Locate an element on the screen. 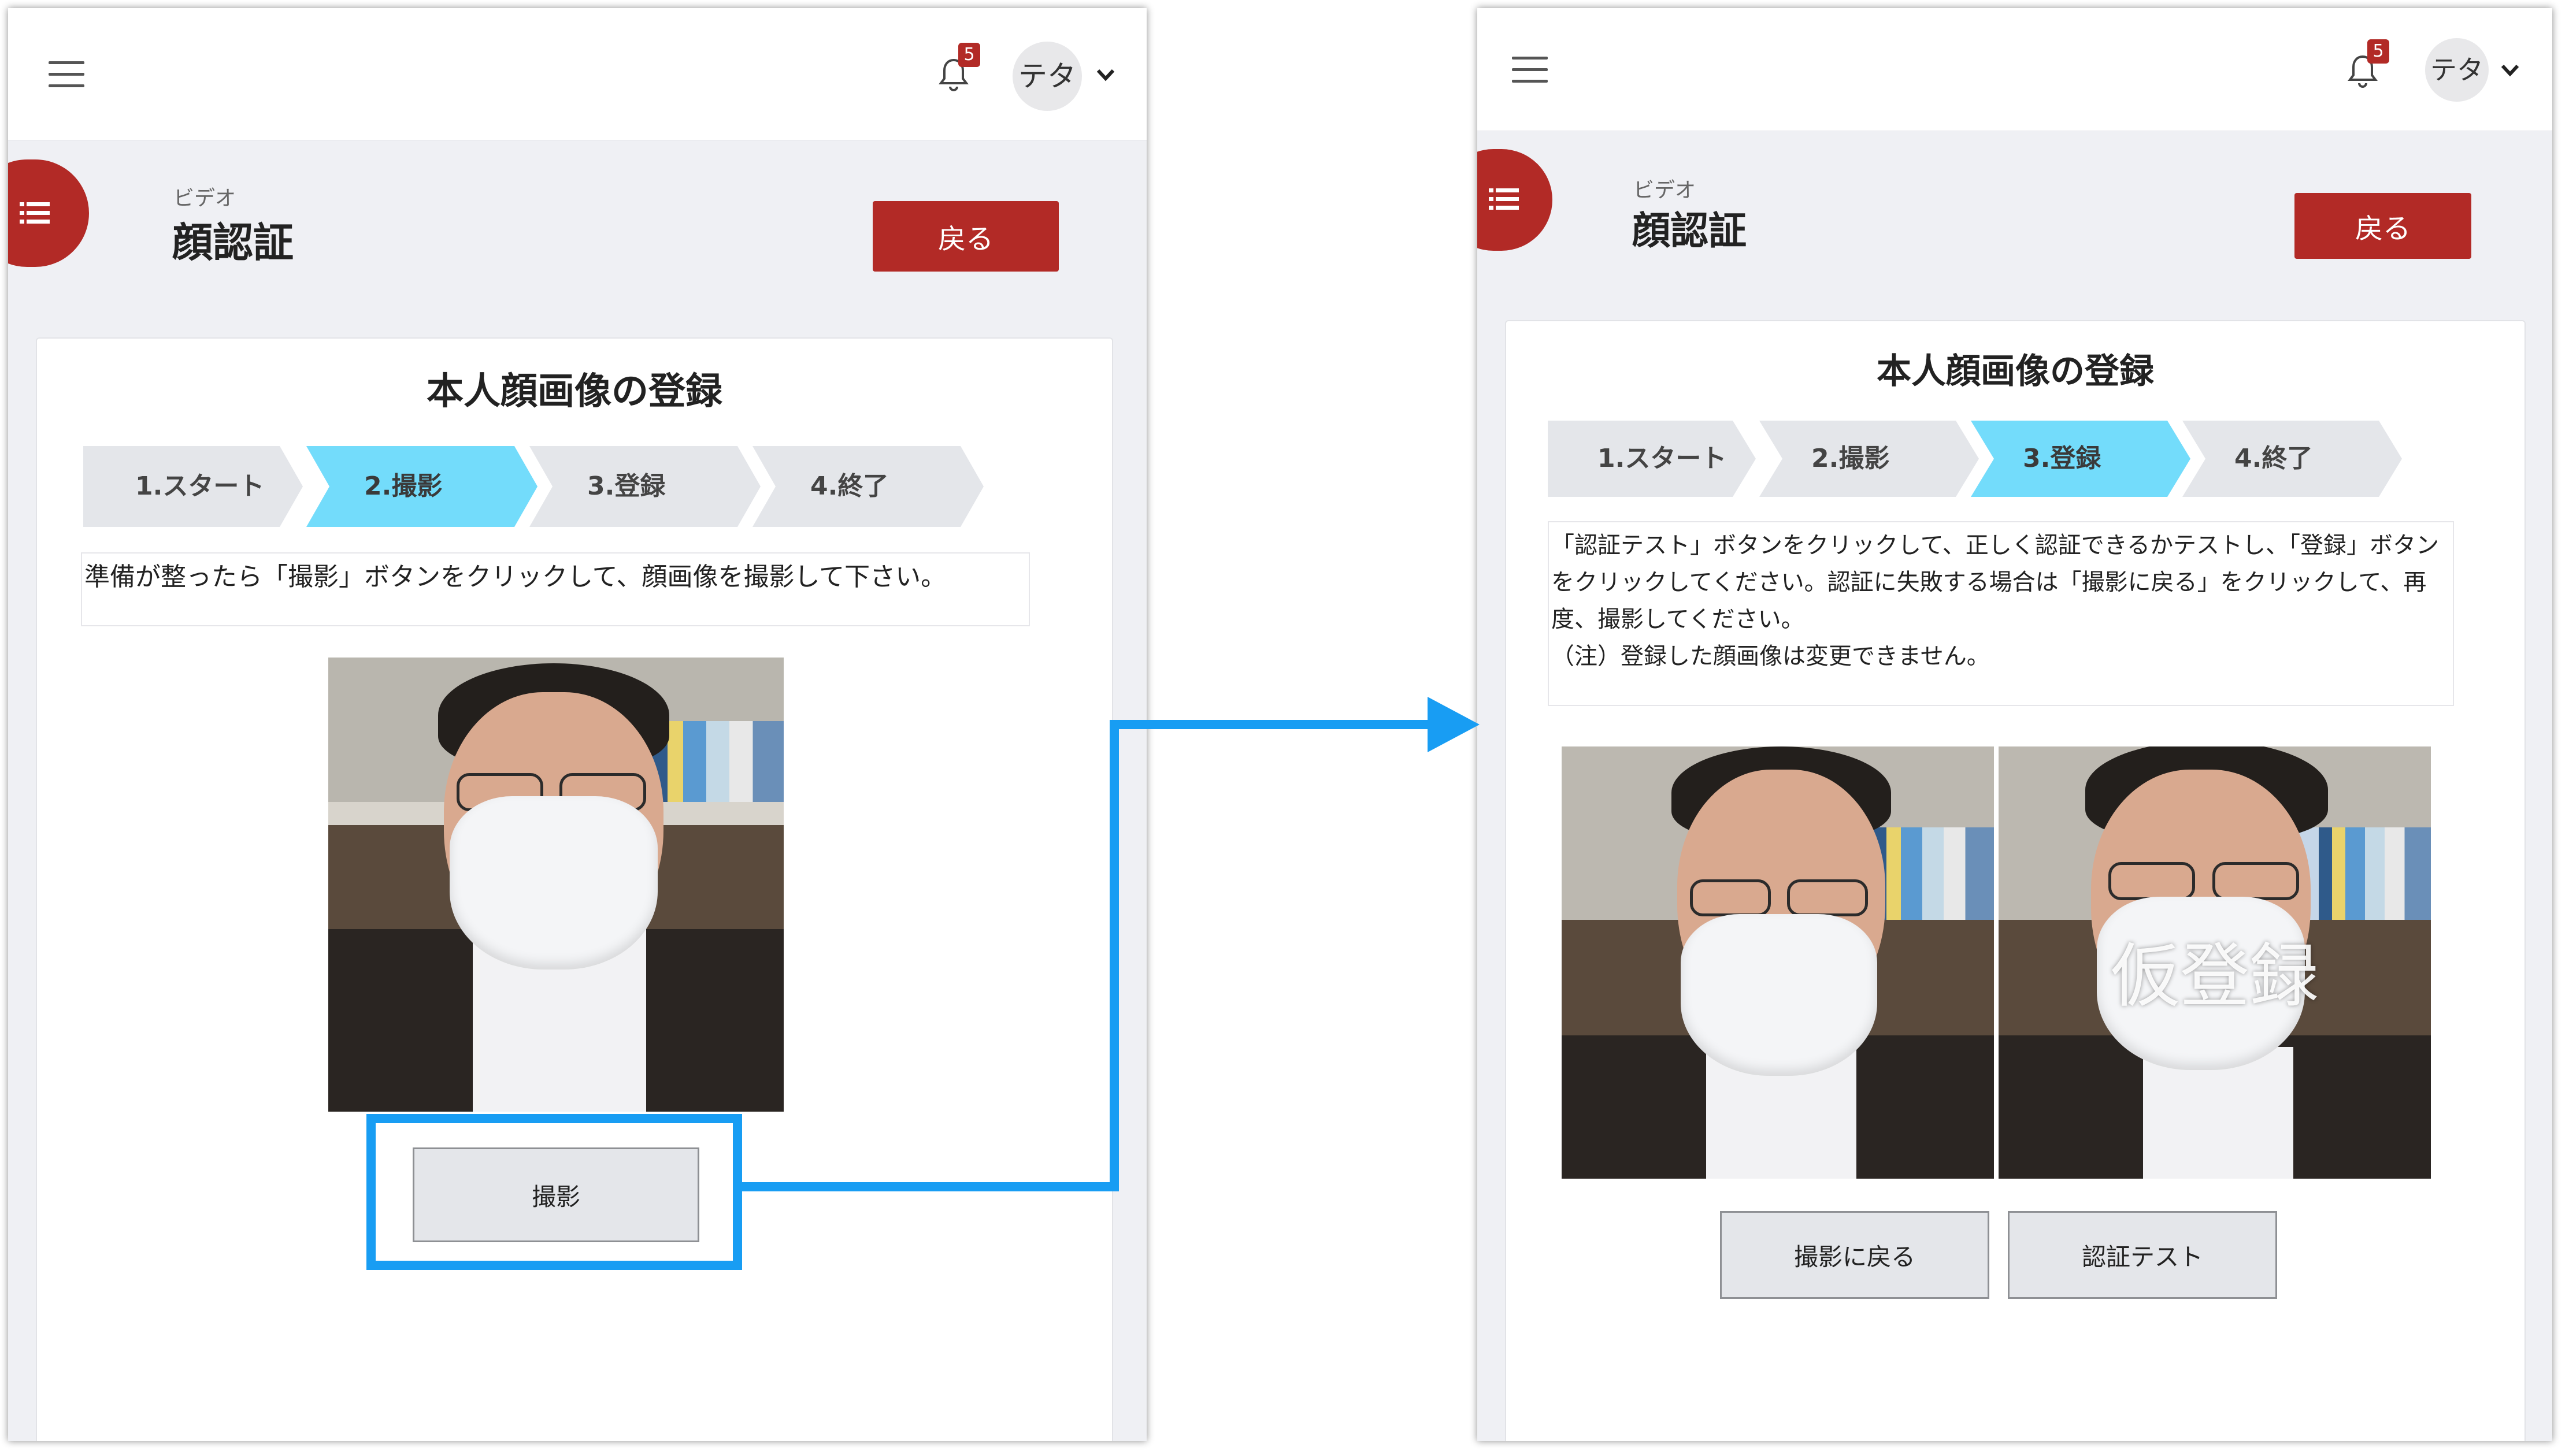  arrow-right-icon is located at coordinates (1454, 724).